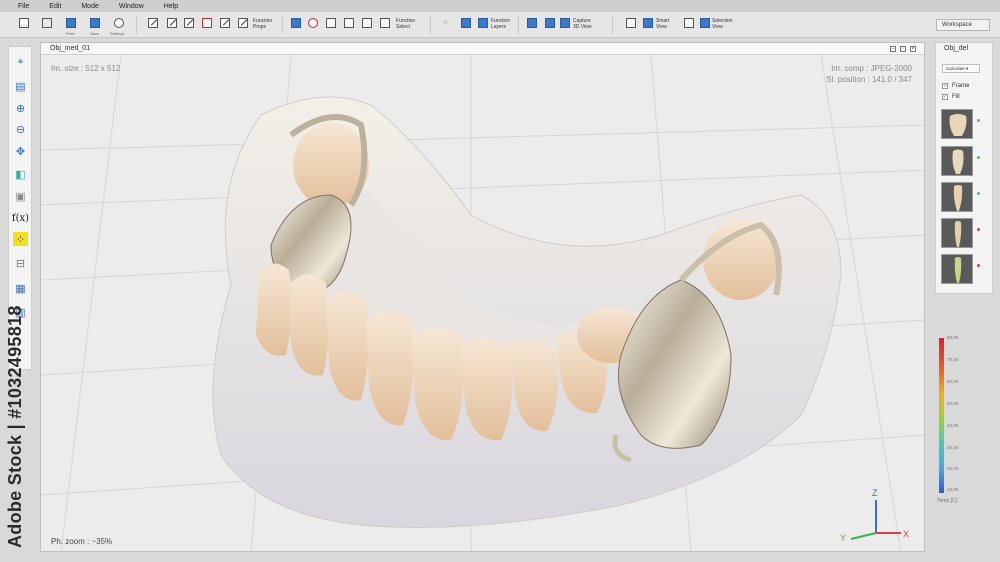 This screenshot has width=1000, height=562. I want to click on lateral-thumb, so click(957, 269).